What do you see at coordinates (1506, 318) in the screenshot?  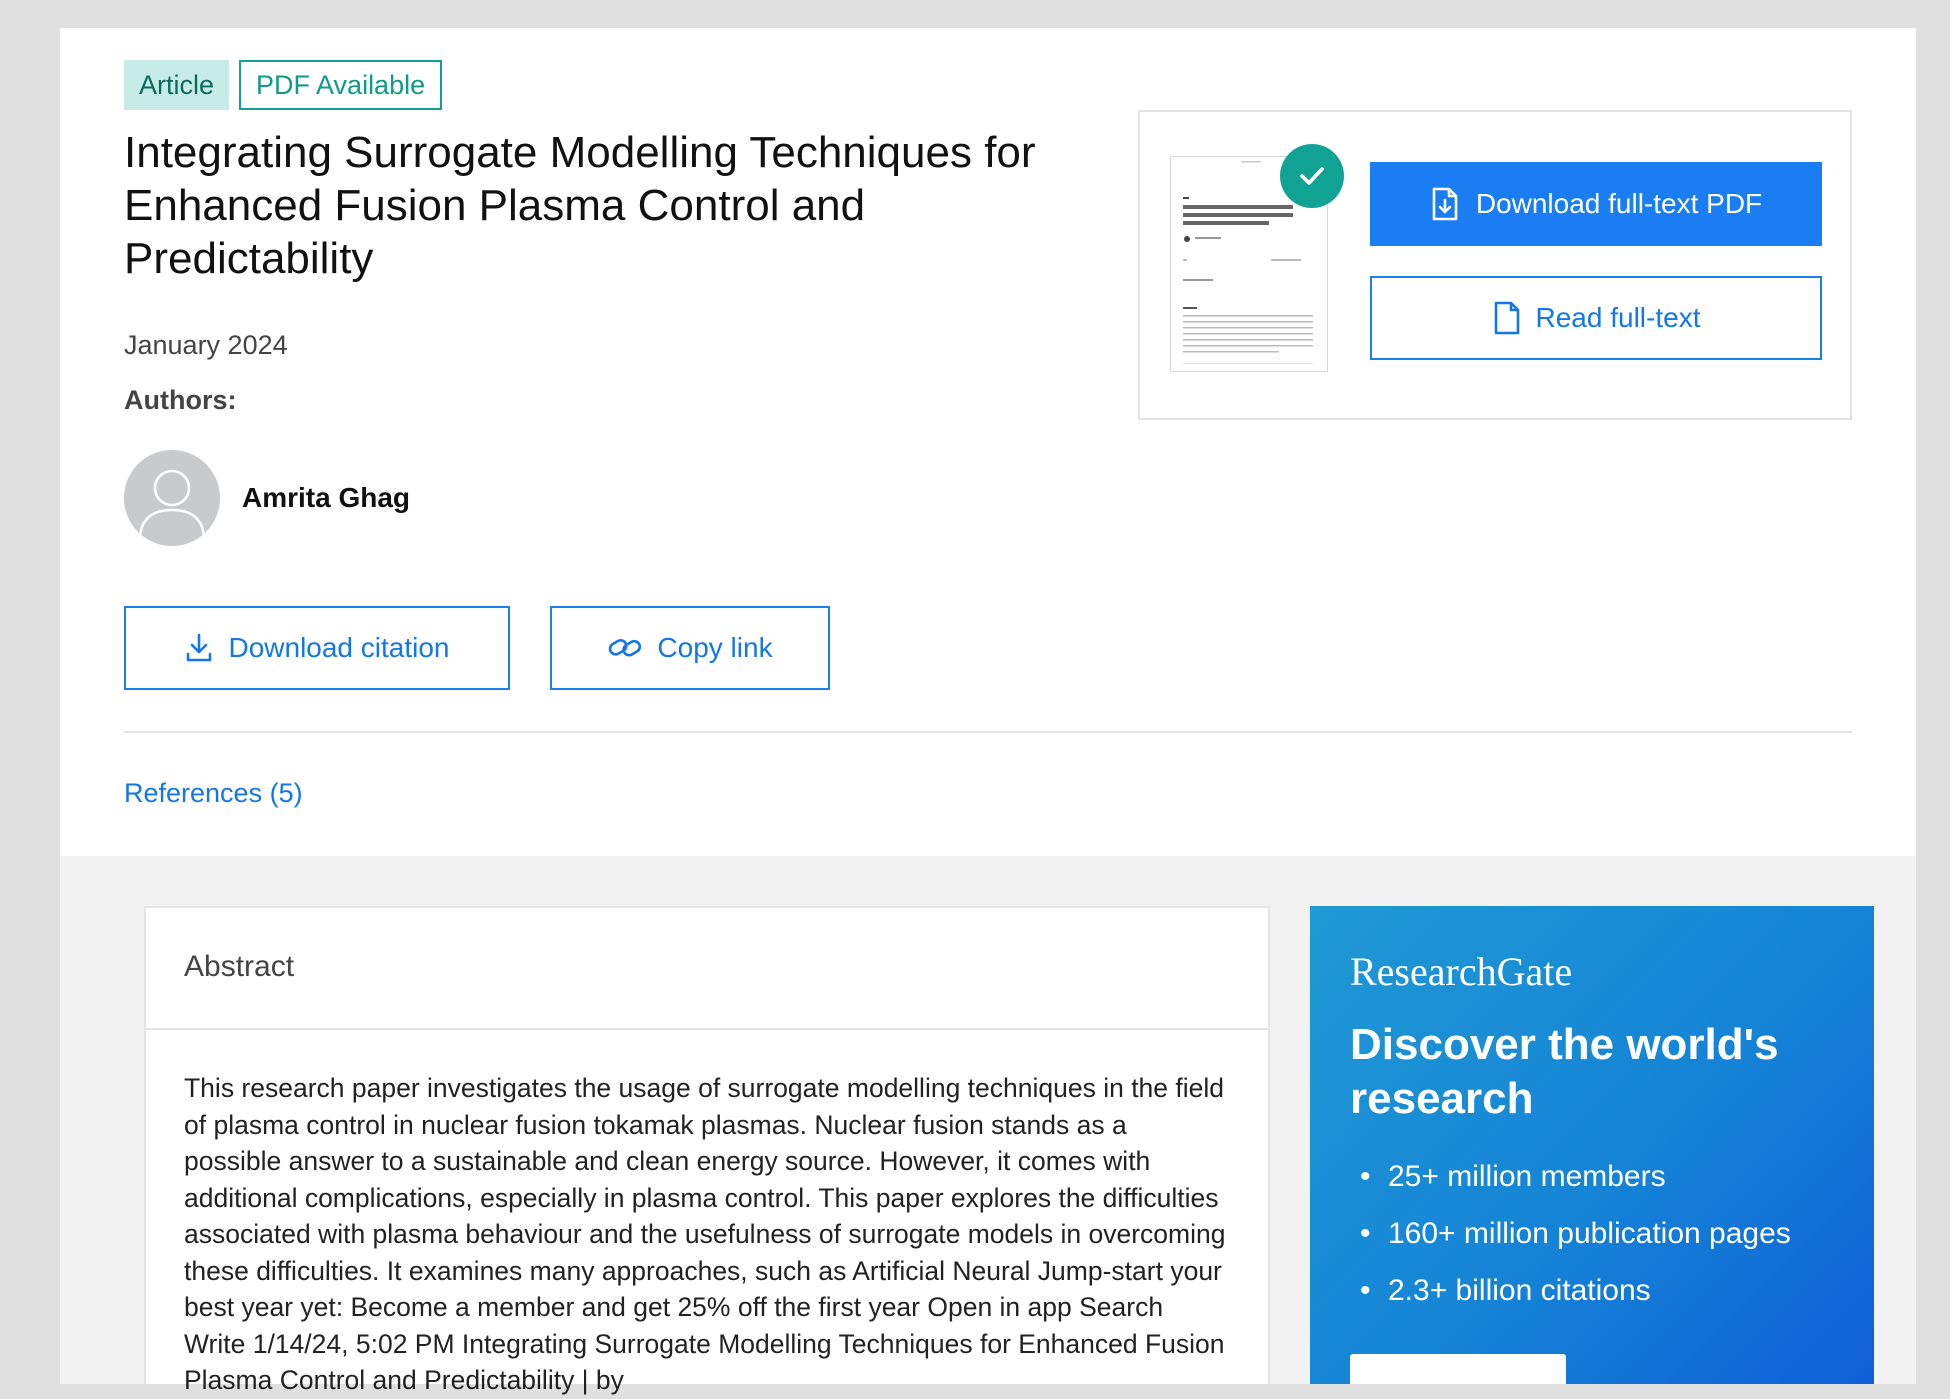 I see `file-icon` at bounding box center [1506, 318].